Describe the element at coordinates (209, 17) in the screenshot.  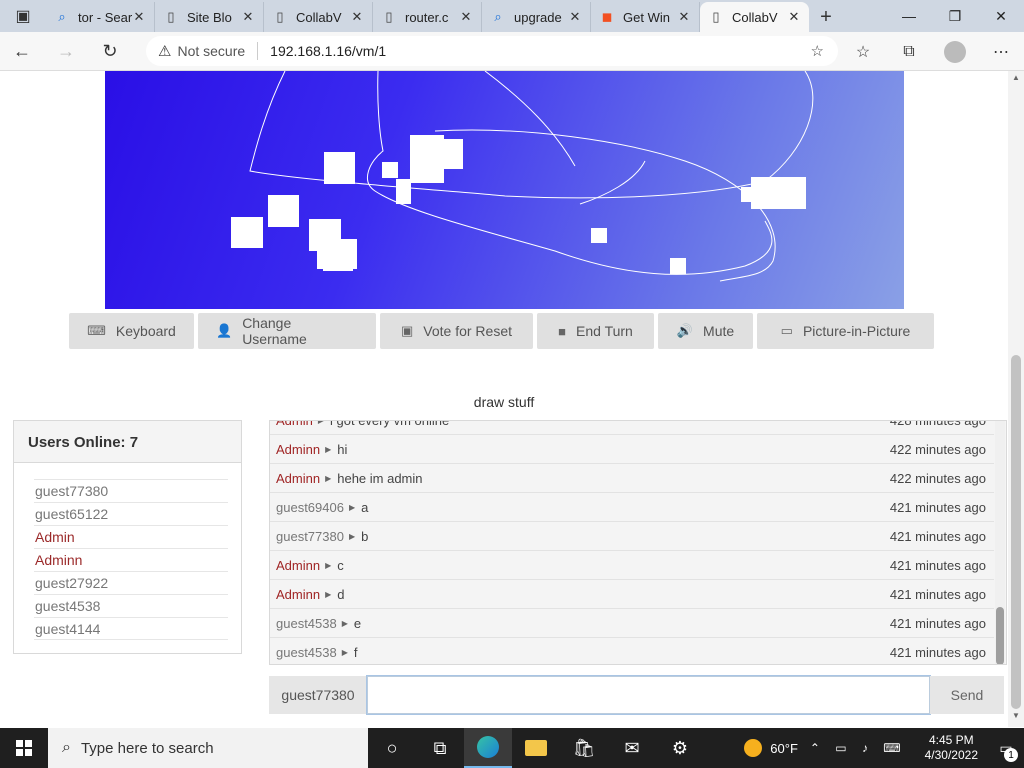
I see `browser-tab: ▯ Site Blo ✕` at that location.